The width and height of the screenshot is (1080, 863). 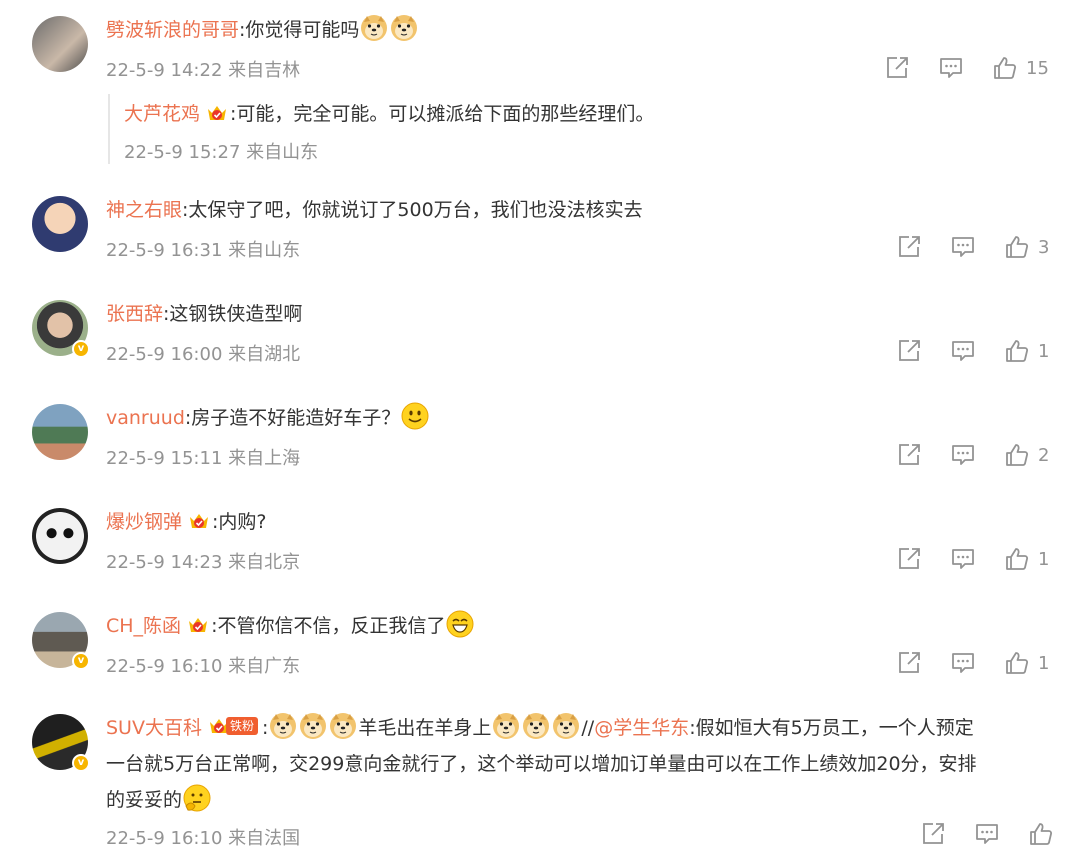 I want to click on like-count: 15, so click(x=1037, y=68).